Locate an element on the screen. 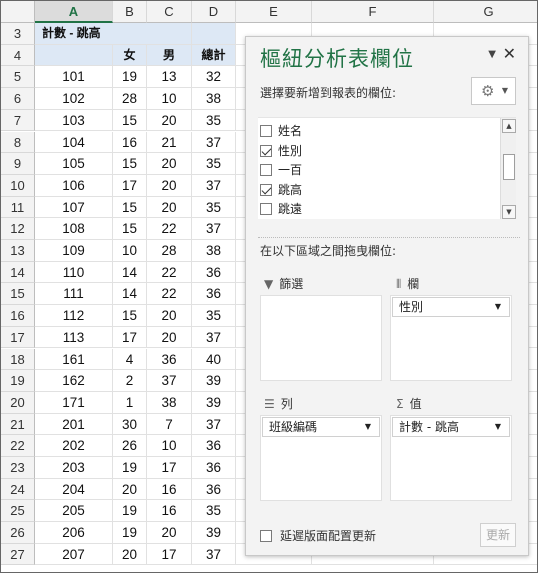  rows-area: 班級編碼 ▼ is located at coordinates (321, 458).